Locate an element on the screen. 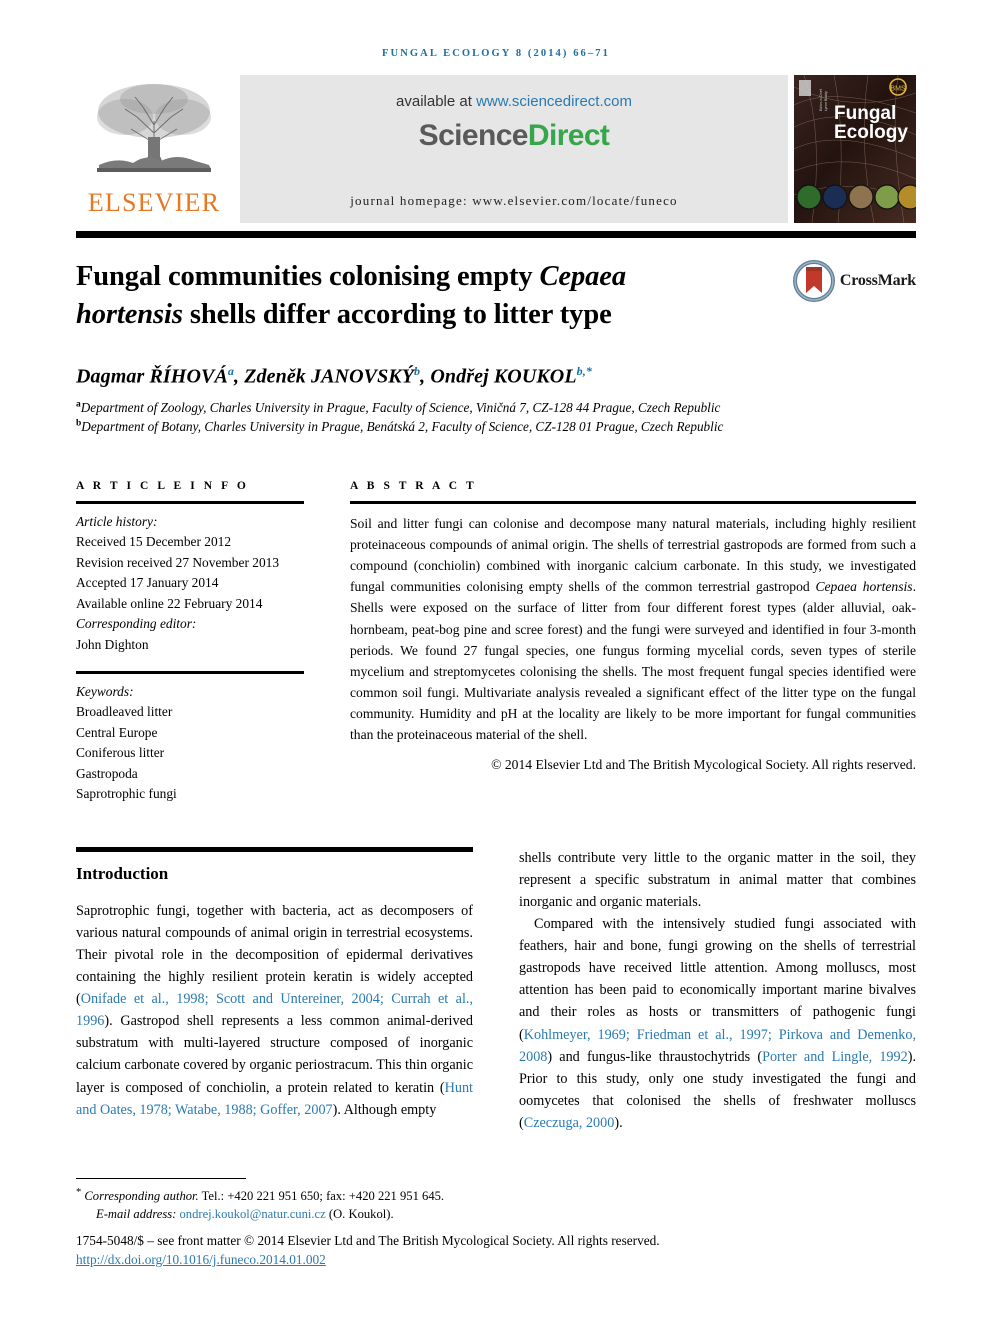 Image resolution: width=992 pixels, height=1323 pixels. article-info-heading: A R T I C L E I N F O is located at coordinates (162, 486).